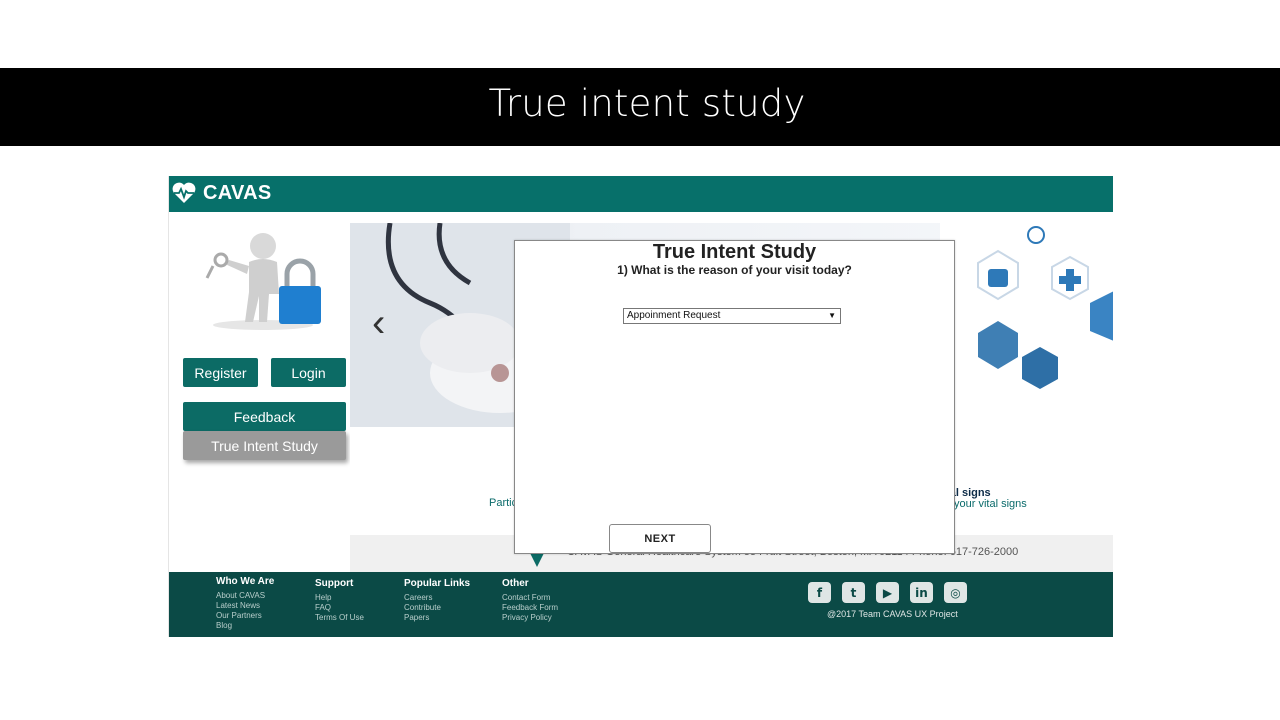  I want to click on footer-link: Careers, so click(437, 598).